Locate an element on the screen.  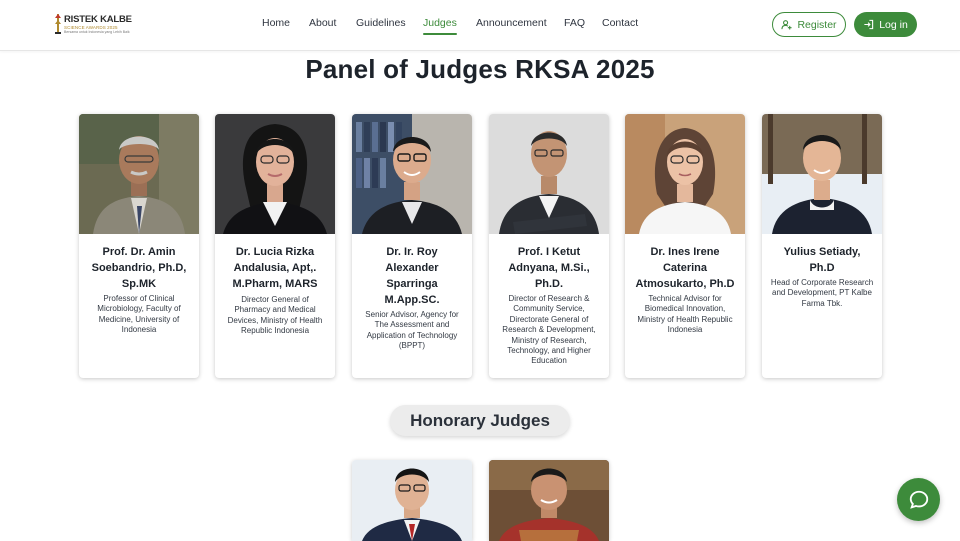
nav-faq: FAQ is located at coordinates (574, 23).